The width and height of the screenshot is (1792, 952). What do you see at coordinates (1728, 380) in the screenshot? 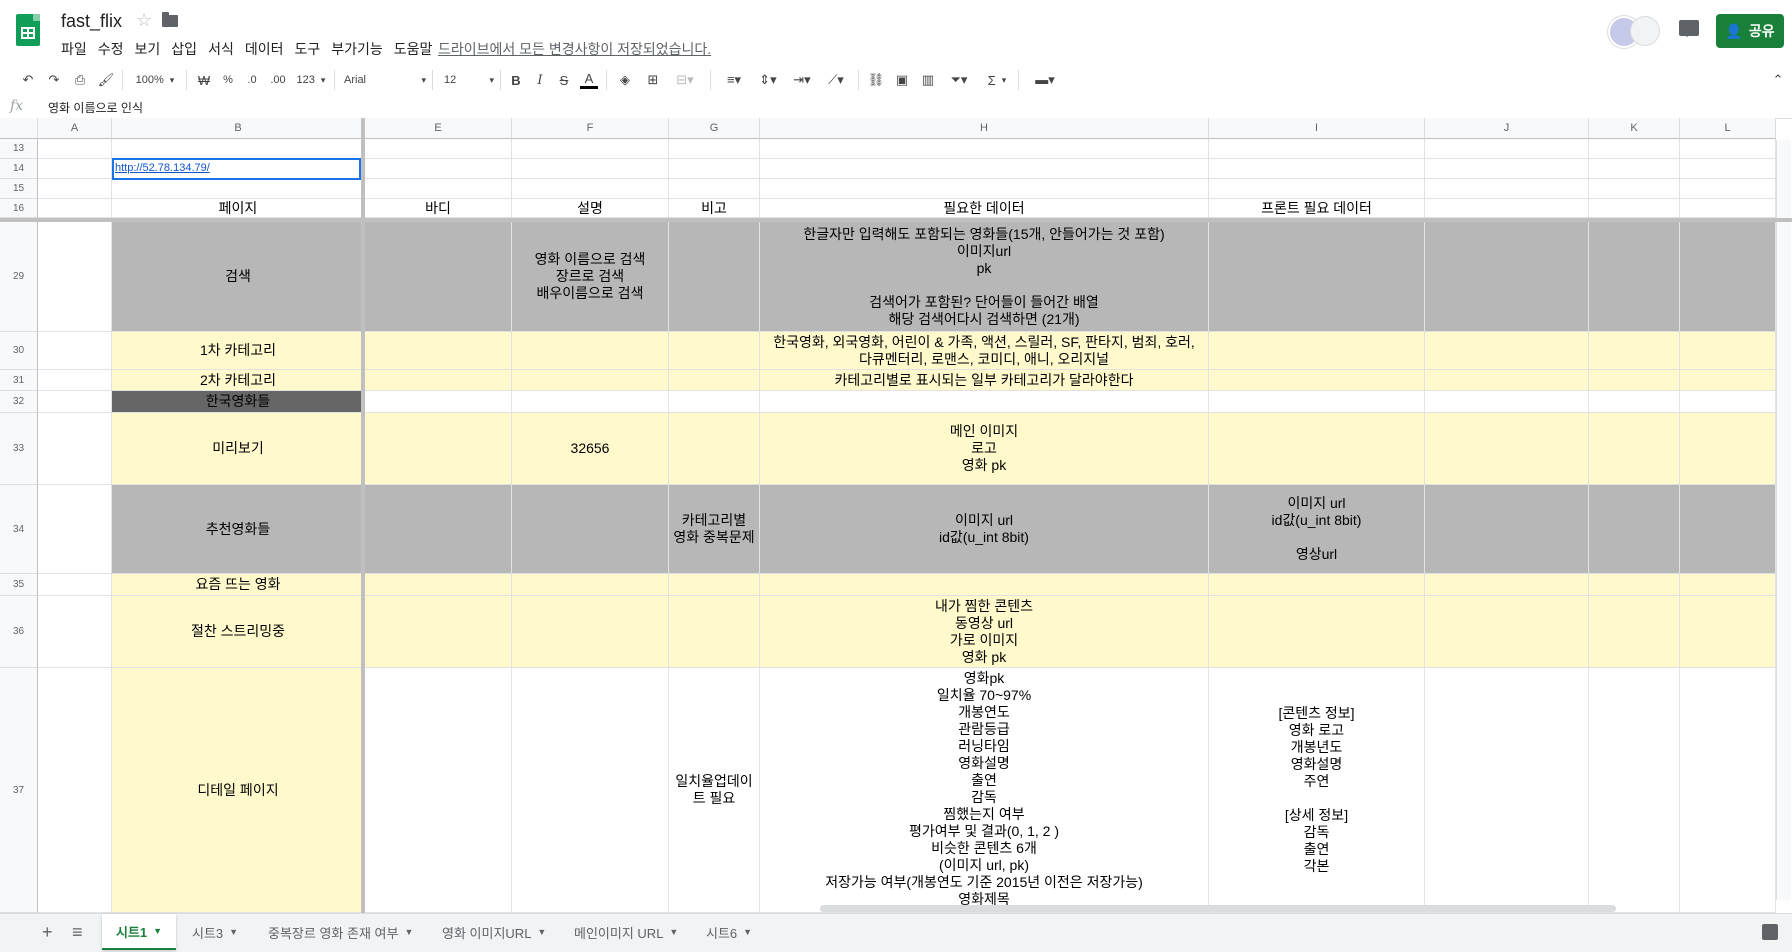
I see `cell-l31` at bounding box center [1728, 380].